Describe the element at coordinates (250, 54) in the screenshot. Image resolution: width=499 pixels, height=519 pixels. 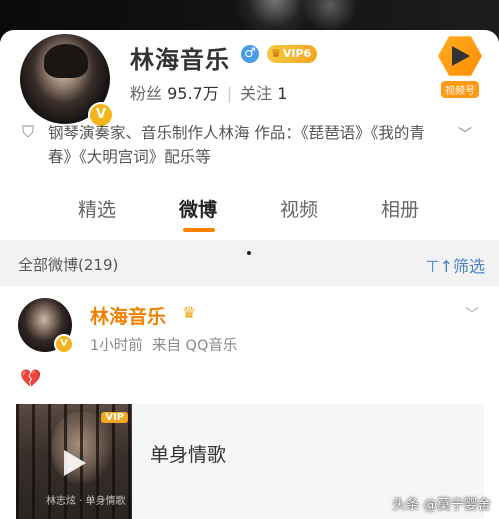
I see `male-icon: ♂` at that location.